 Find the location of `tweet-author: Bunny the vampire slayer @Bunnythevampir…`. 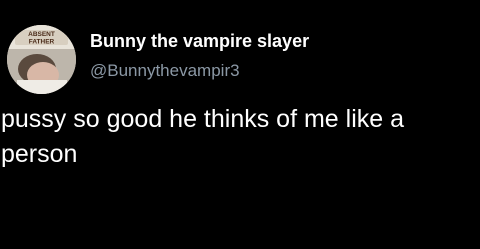

tweet-author: Bunny the vampire slayer @Bunnythevampir… is located at coordinates (199, 55).